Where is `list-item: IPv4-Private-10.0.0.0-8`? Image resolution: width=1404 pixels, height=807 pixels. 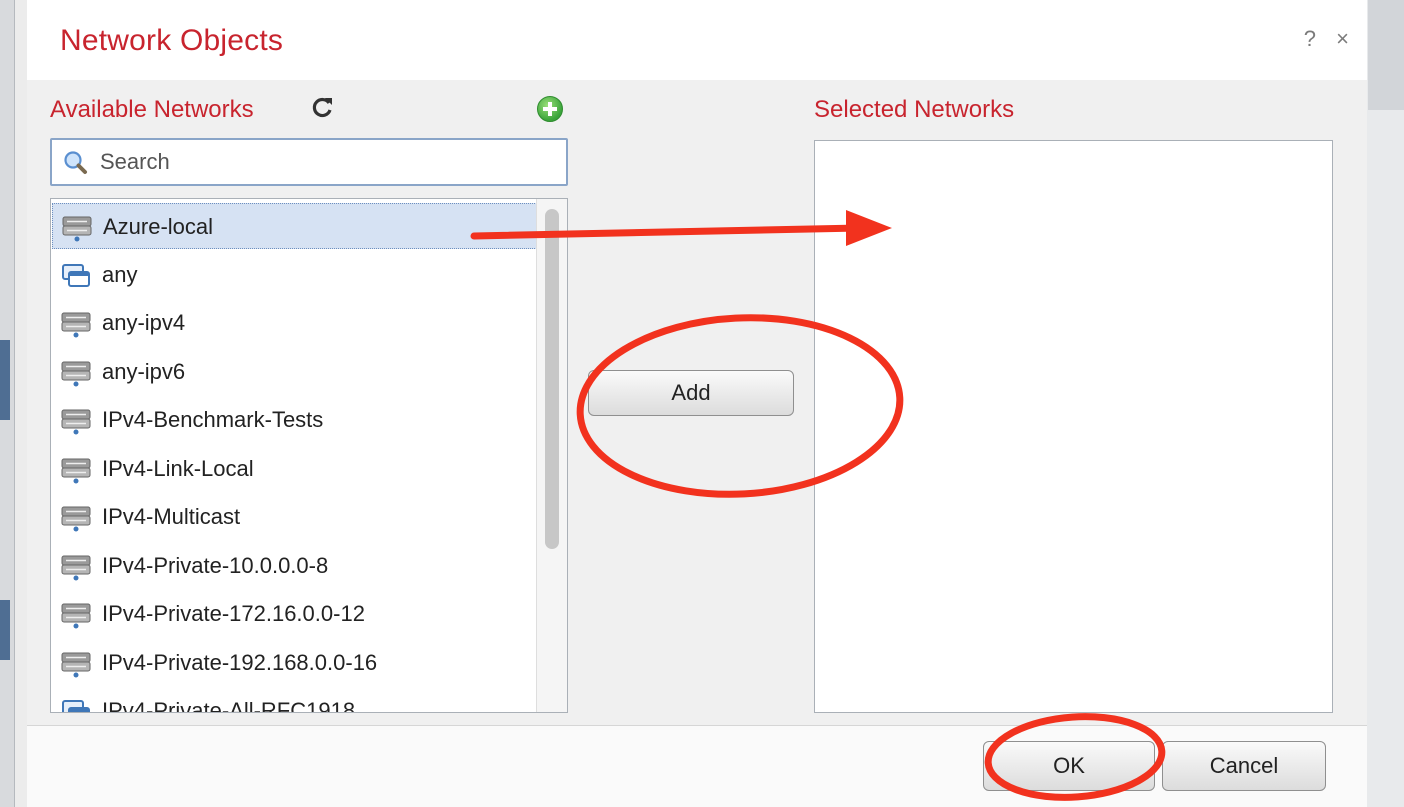 list-item: IPv4-Private-10.0.0.0-8 is located at coordinates (294, 566).